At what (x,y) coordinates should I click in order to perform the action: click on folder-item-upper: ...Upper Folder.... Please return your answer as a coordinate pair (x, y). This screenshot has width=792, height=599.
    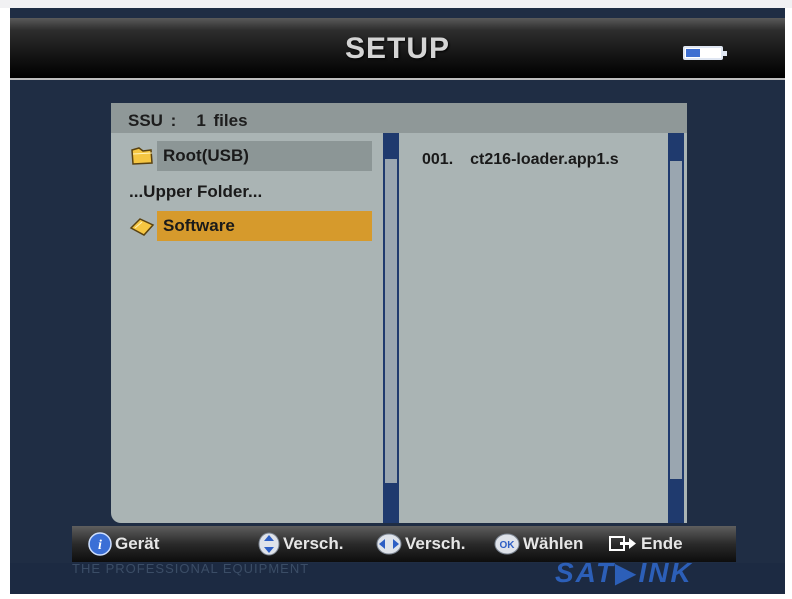
    Looking at the image, I should click on (195, 192).